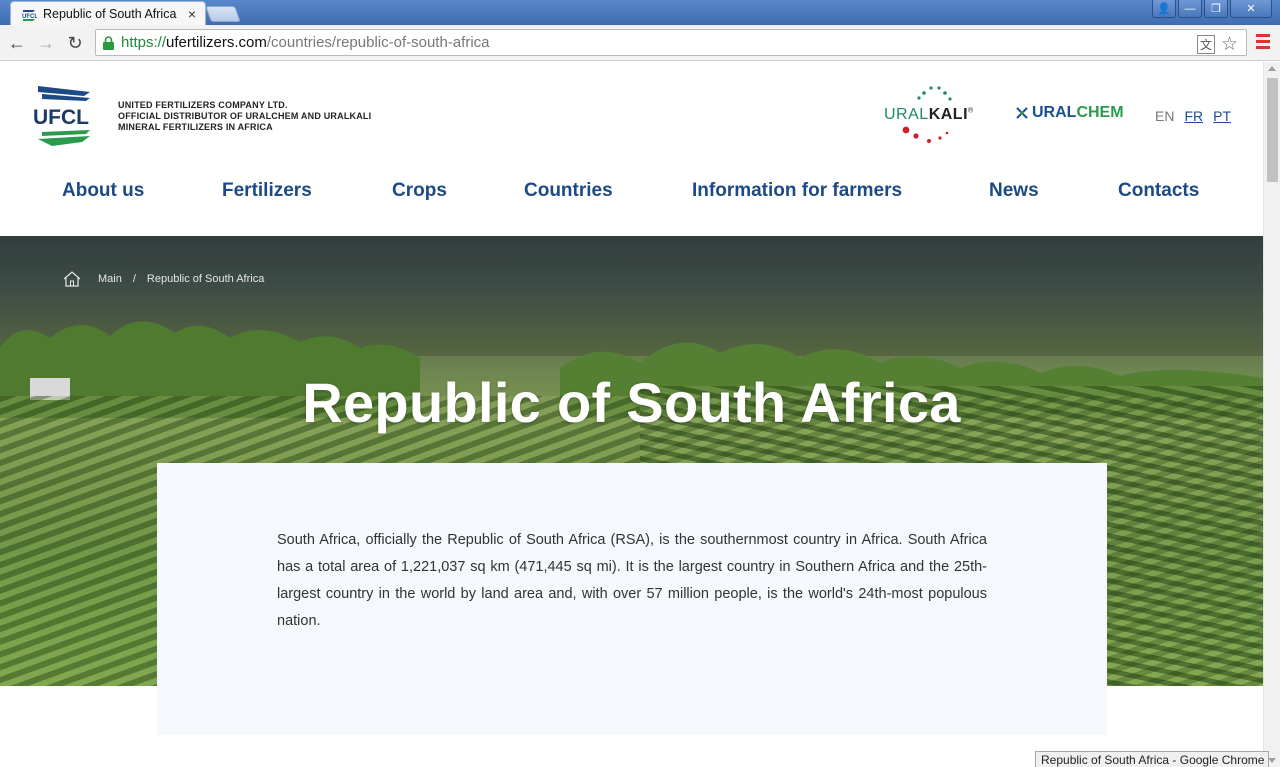 Image resolution: width=1280 pixels, height=767 pixels. I want to click on uralchem-logo: URAL CHEM, so click(1070, 113).